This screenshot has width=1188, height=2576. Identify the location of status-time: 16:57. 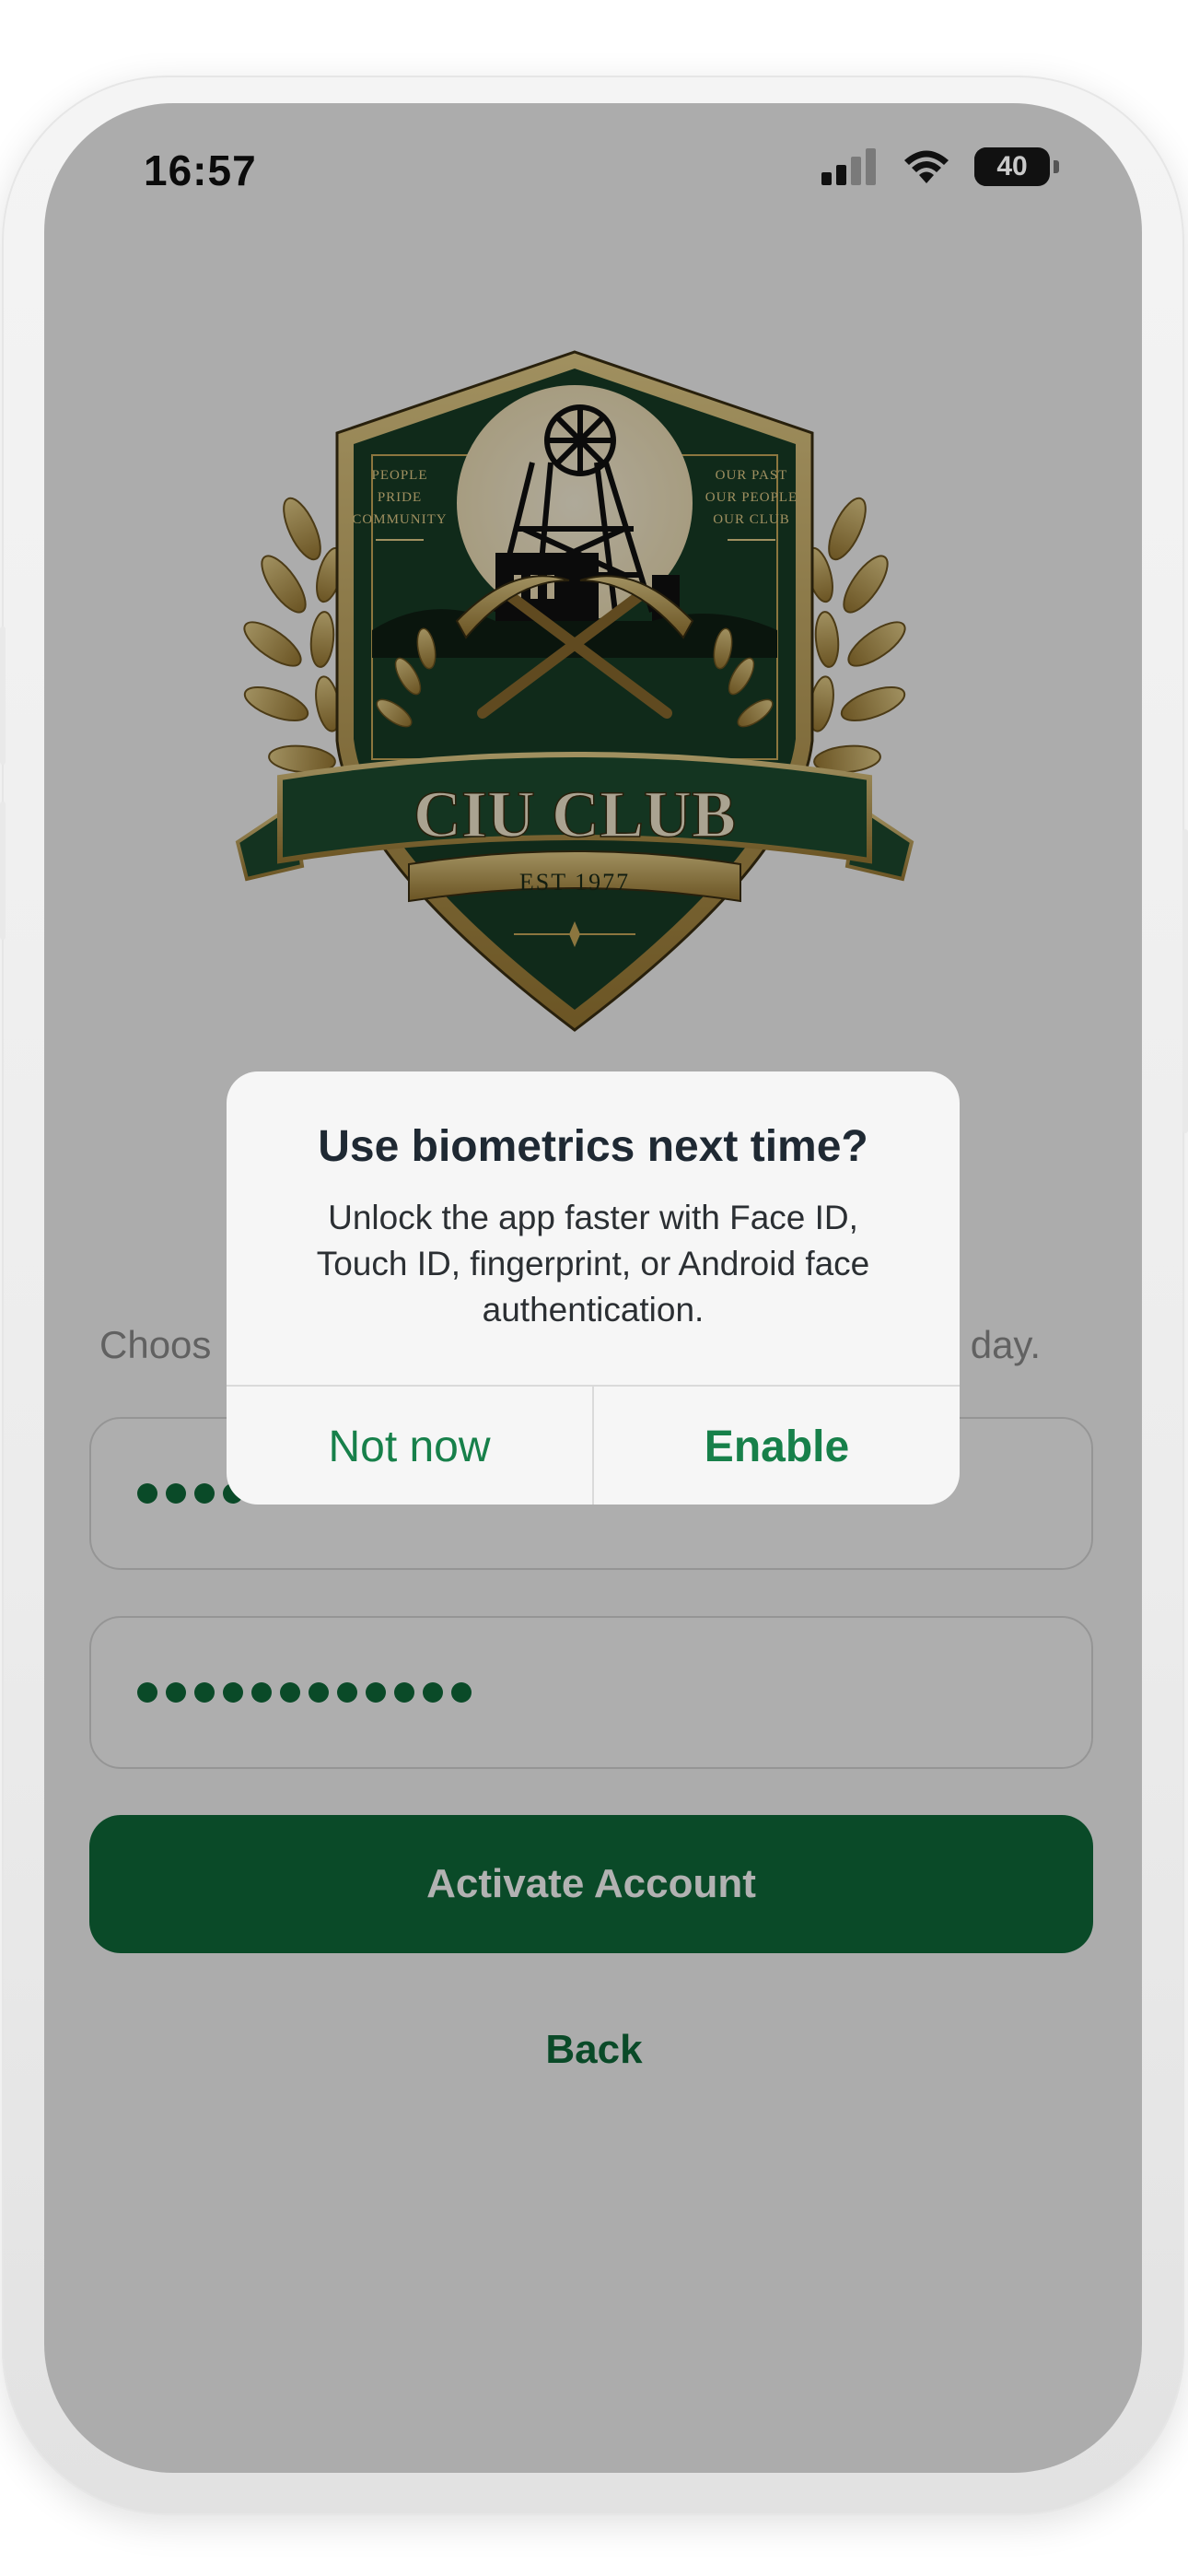
(201, 170).